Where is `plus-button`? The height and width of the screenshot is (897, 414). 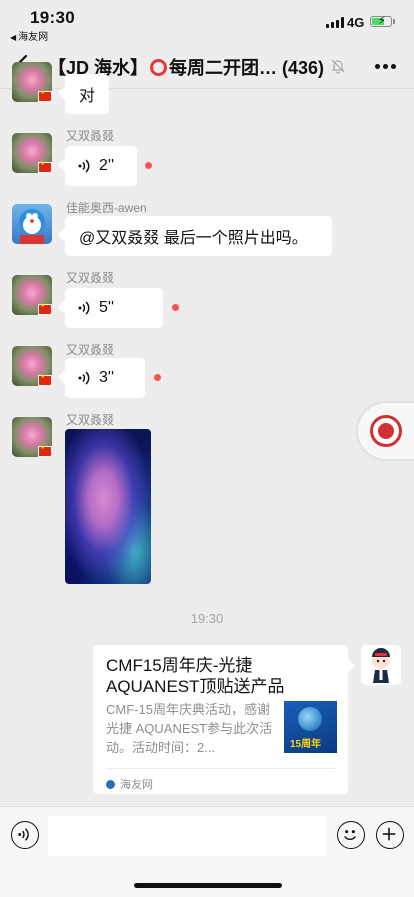 plus-button is located at coordinates (390, 835).